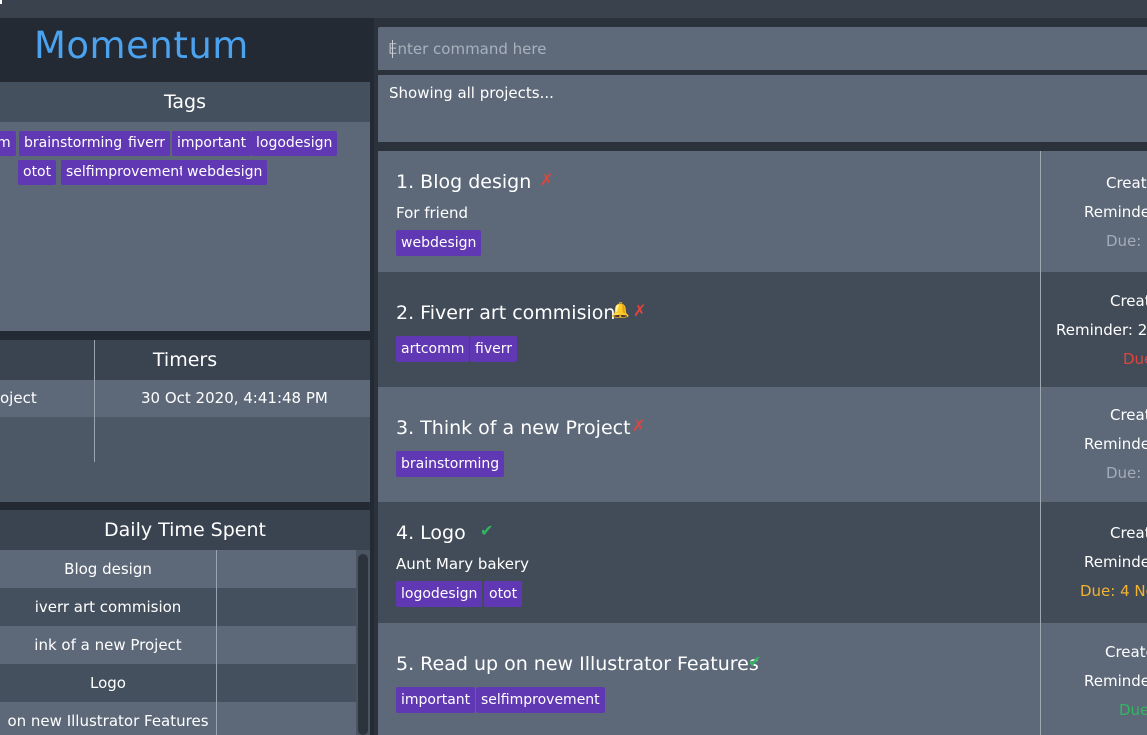  I want to click on timers-panel: Timers oject 30 Oct 2020, 4:41:48 PM, so click(185, 421).